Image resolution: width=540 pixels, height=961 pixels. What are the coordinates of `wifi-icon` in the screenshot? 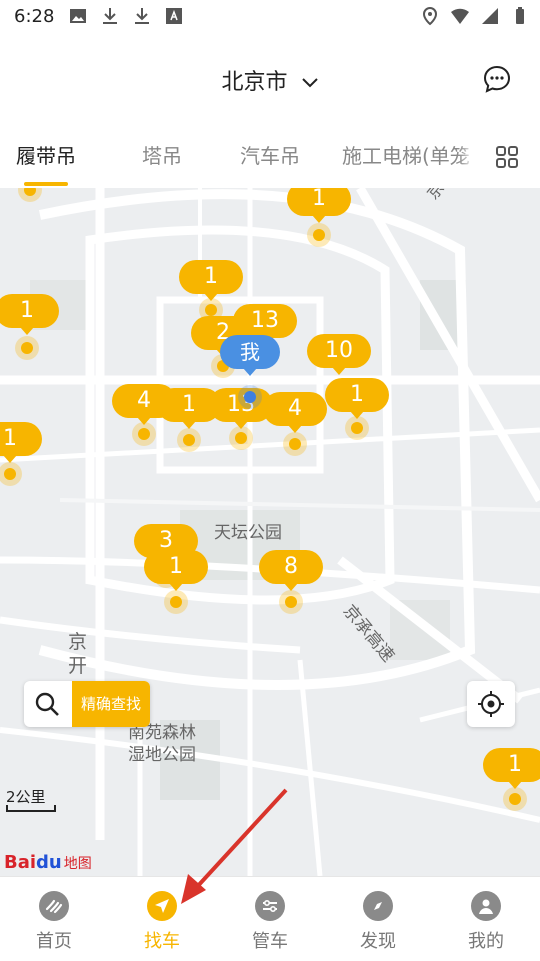 It's located at (460, 16).